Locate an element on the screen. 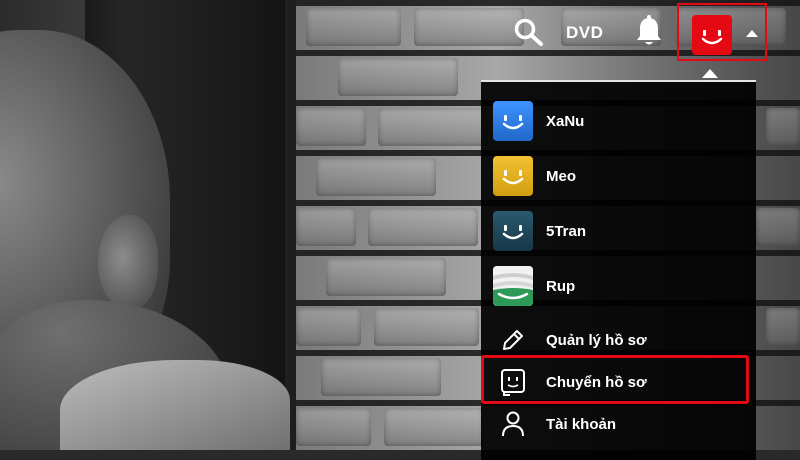 The height and width of the screenshot is (460, 800). manage-profiles-label: Quản lý hồ sơ is located at coordinates (596, 340).